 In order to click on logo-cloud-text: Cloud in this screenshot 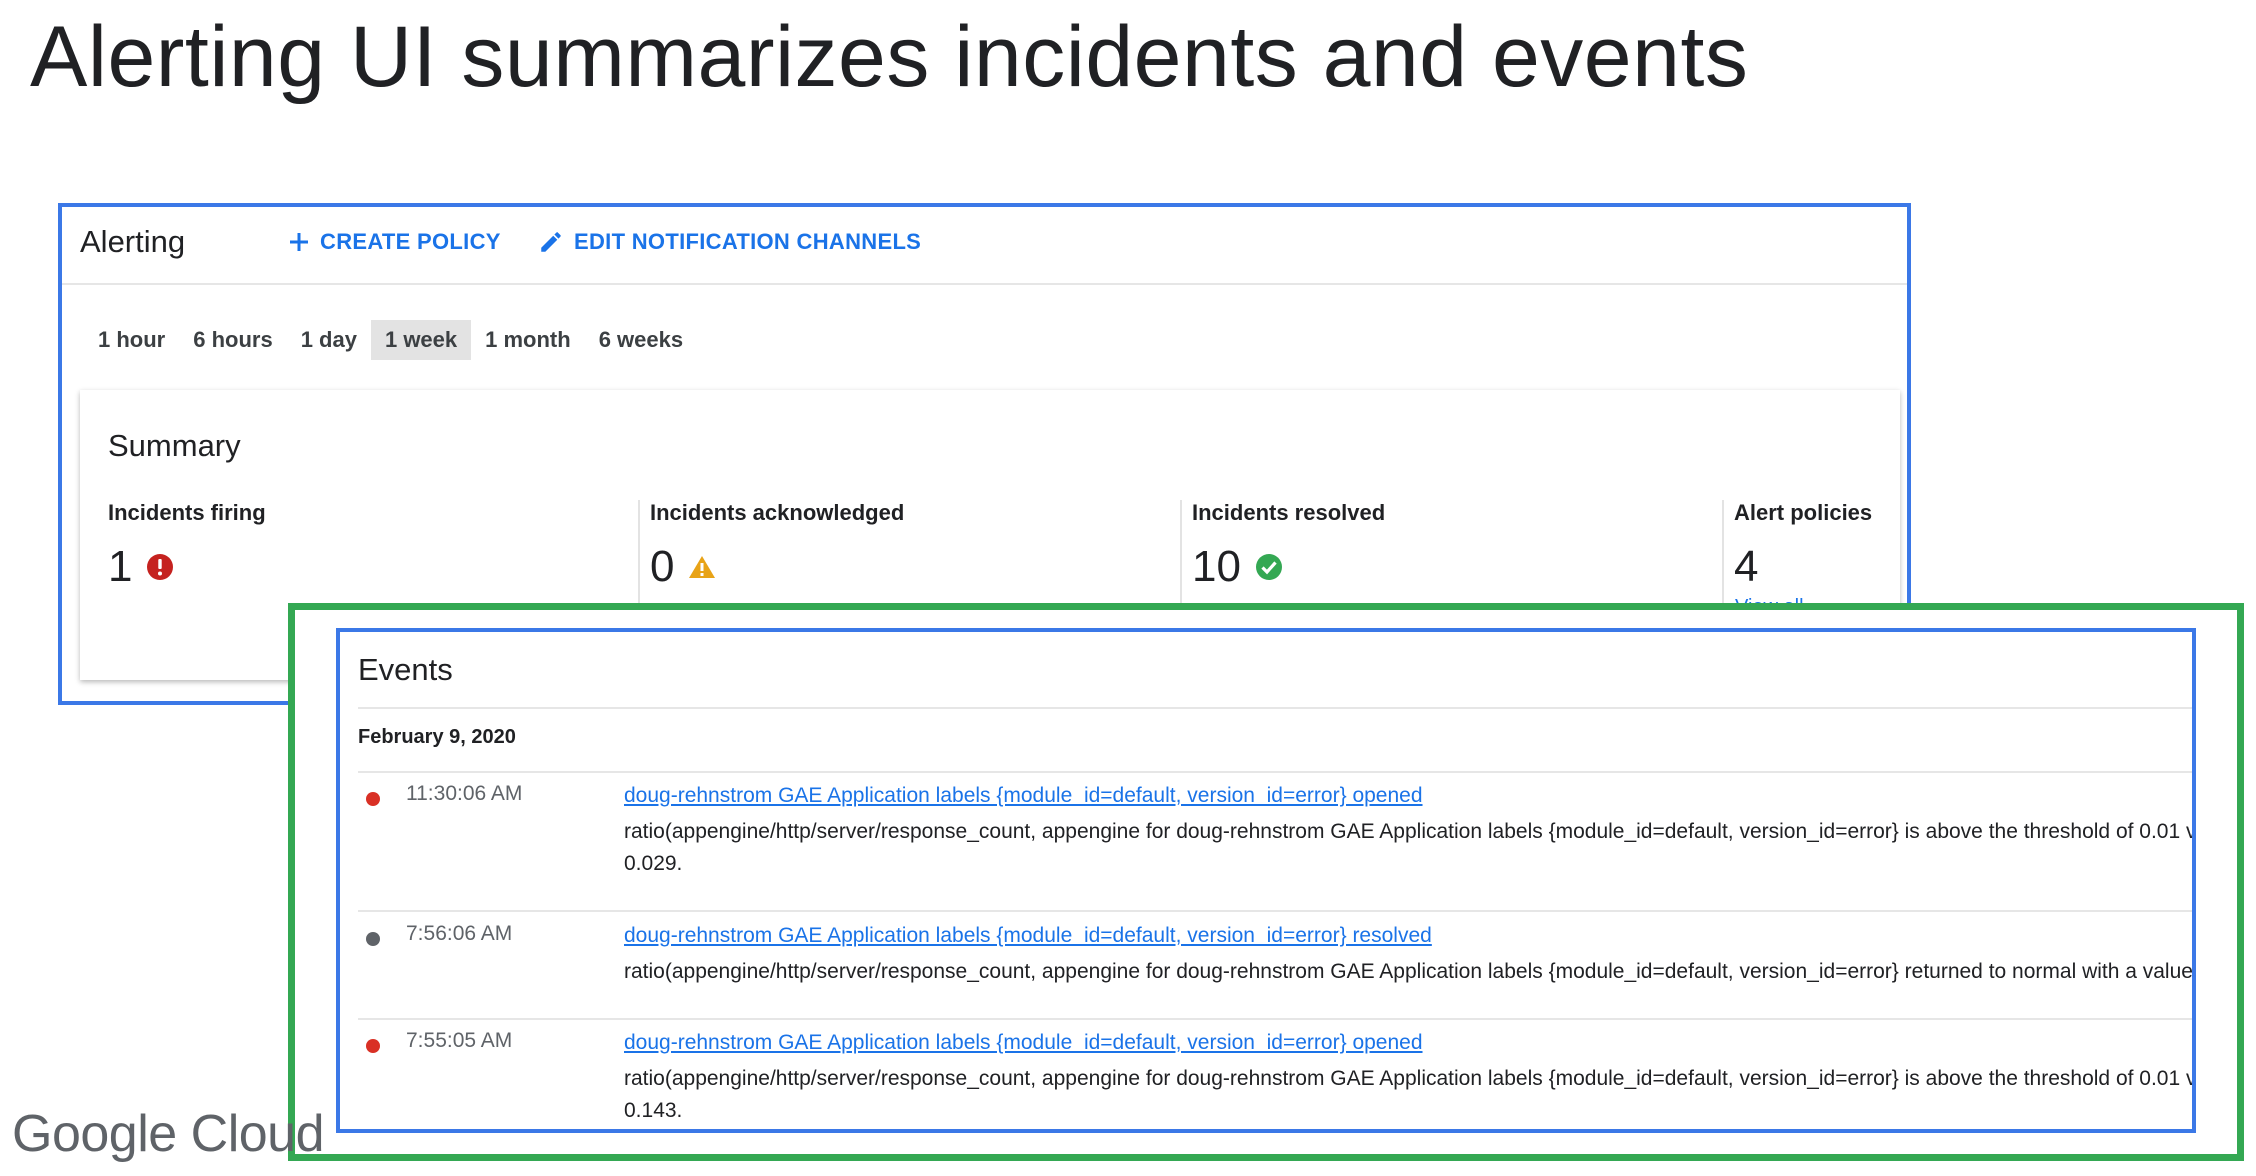, I will do `click(257, 1134)`.